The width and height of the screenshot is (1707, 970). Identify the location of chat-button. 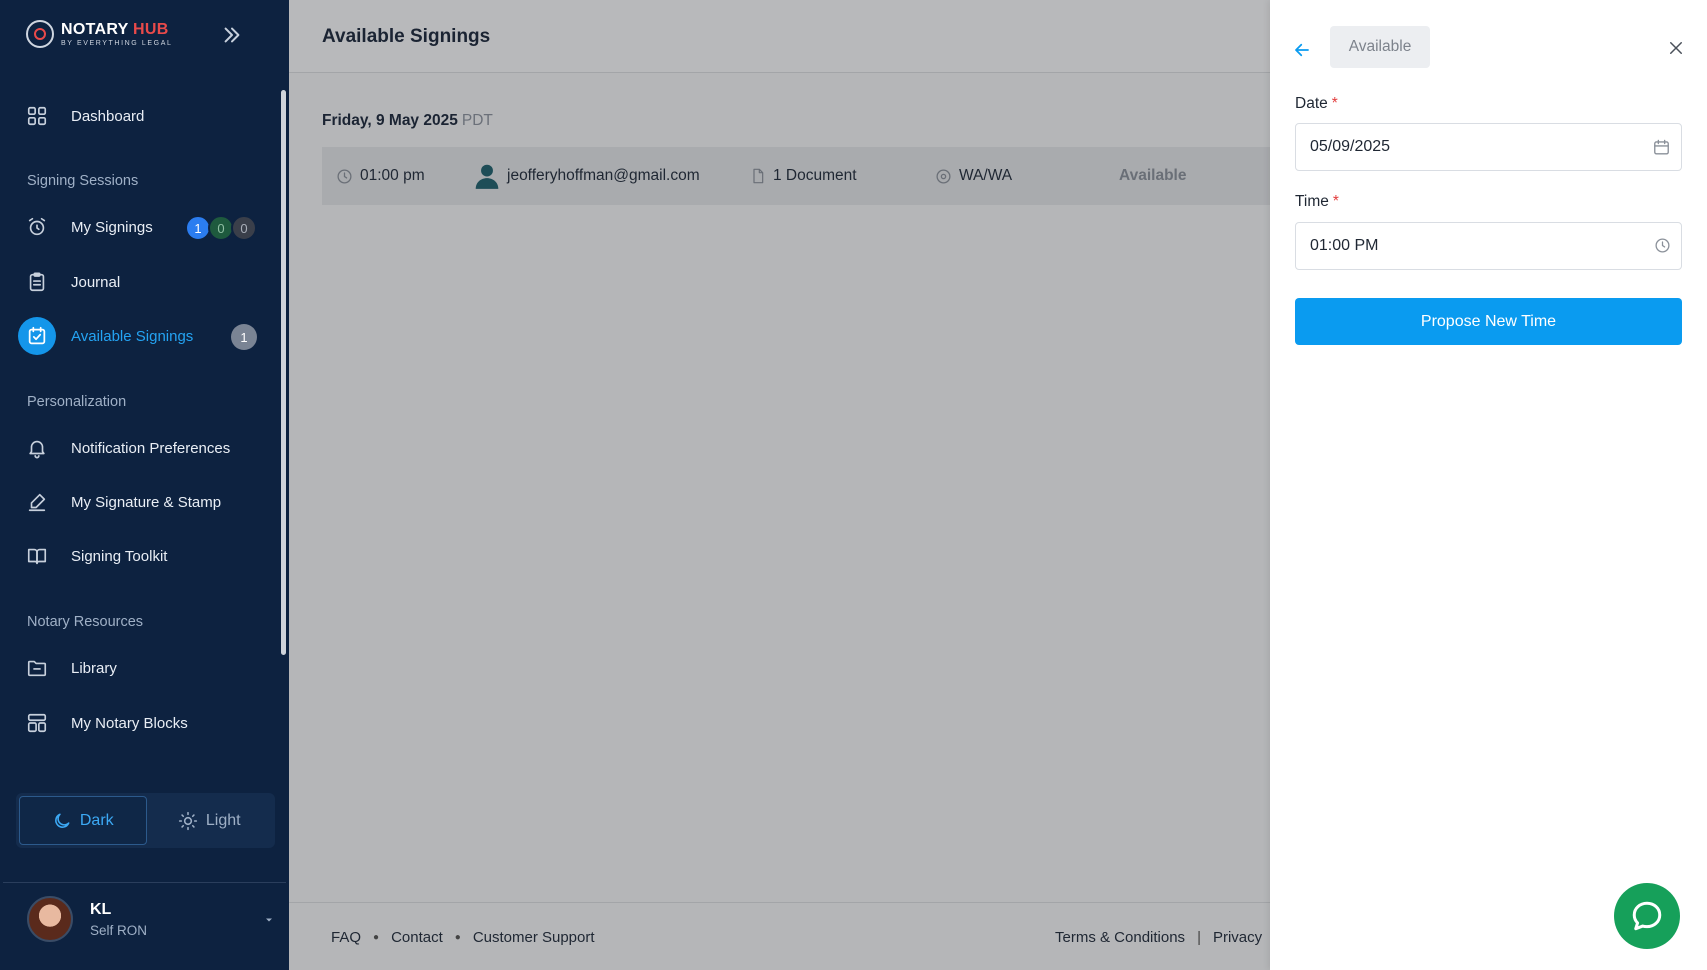
(1647, 916).